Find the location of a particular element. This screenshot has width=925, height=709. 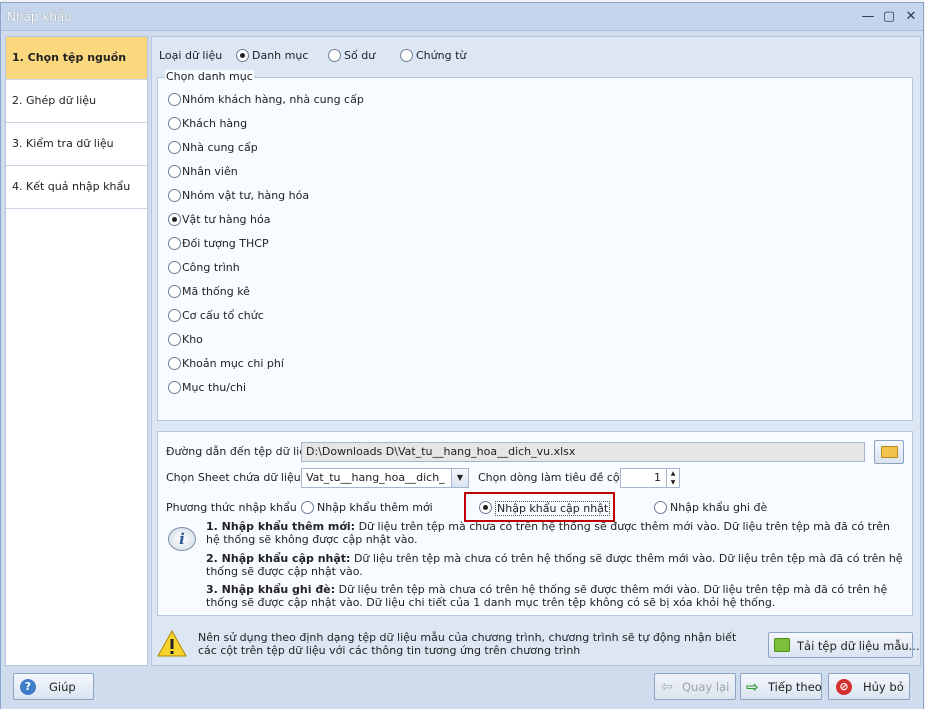

minimize-icon: — is located at coordinates (868, 17).